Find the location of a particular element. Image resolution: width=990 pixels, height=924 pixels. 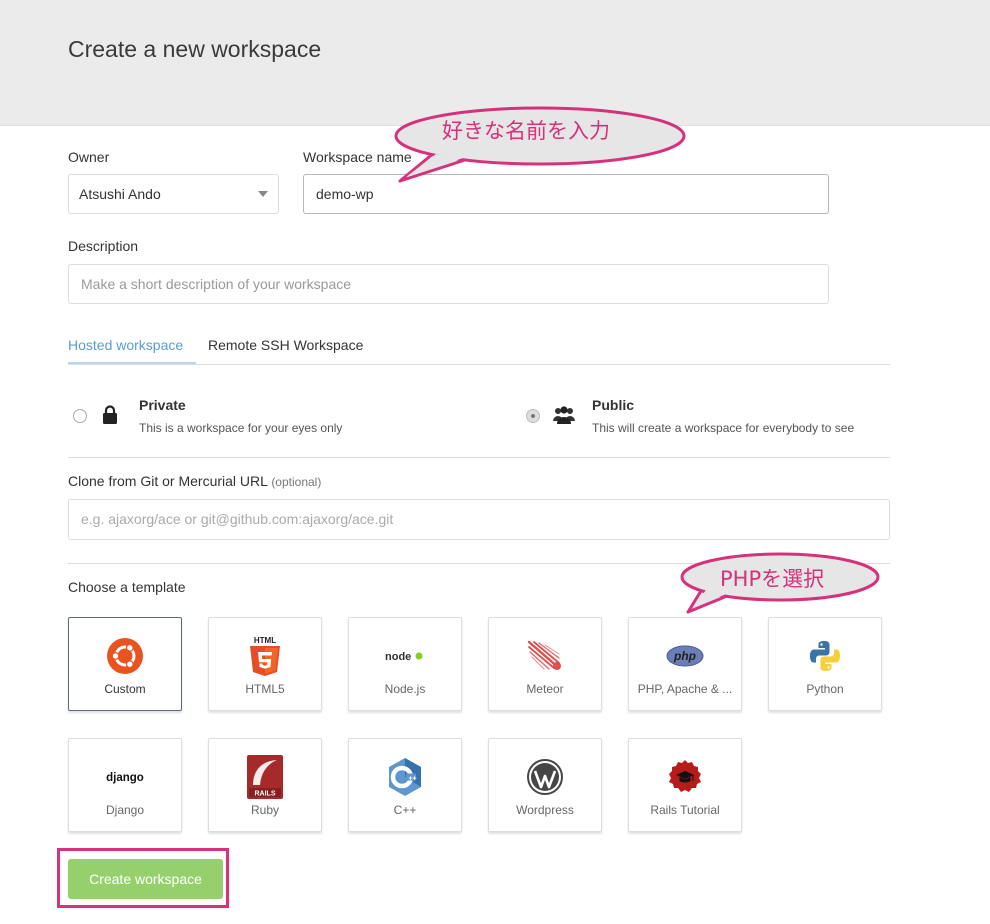

meteor-icon is located at coordinates (544, 655).